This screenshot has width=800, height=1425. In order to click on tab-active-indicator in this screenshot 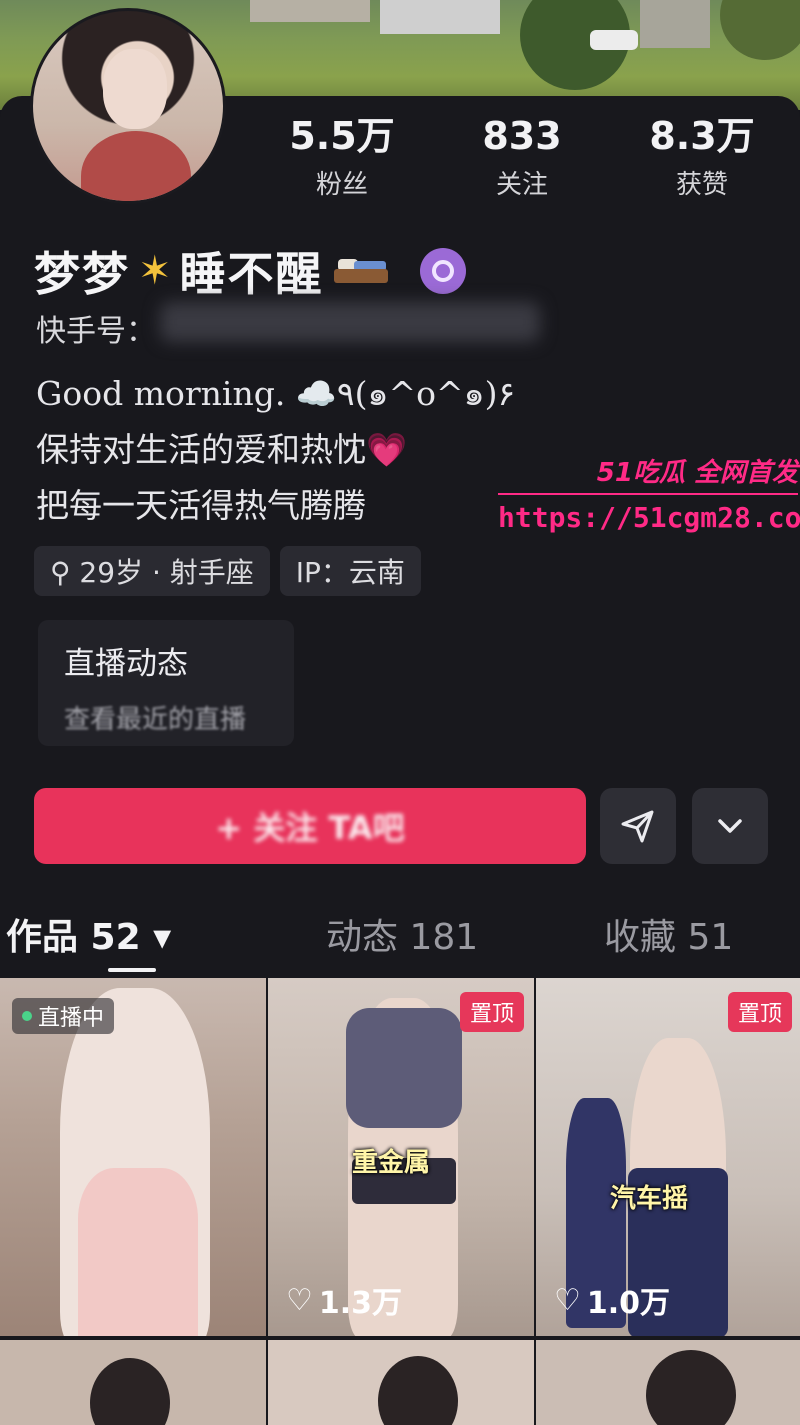, I will do `click(132, 970)`.